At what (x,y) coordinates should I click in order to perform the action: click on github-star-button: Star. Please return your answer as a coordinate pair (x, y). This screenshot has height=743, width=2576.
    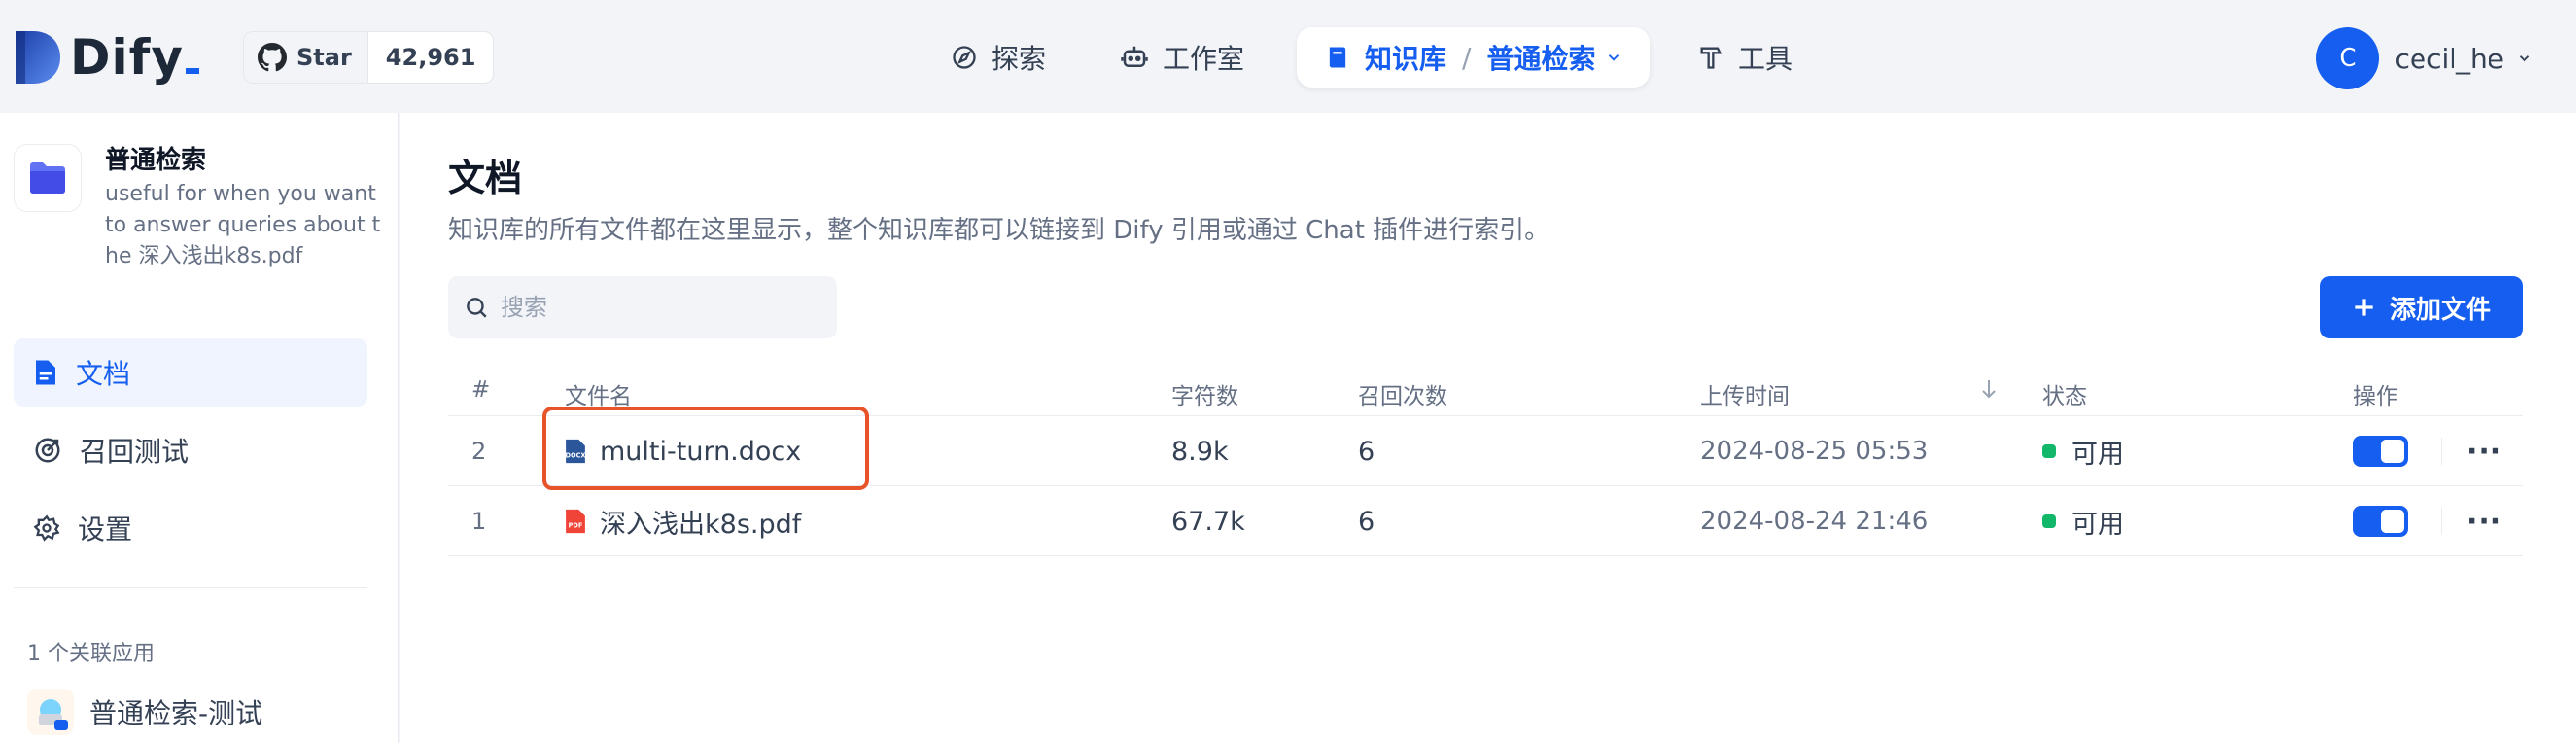
    Looking at the image, I should click on (305, 57).